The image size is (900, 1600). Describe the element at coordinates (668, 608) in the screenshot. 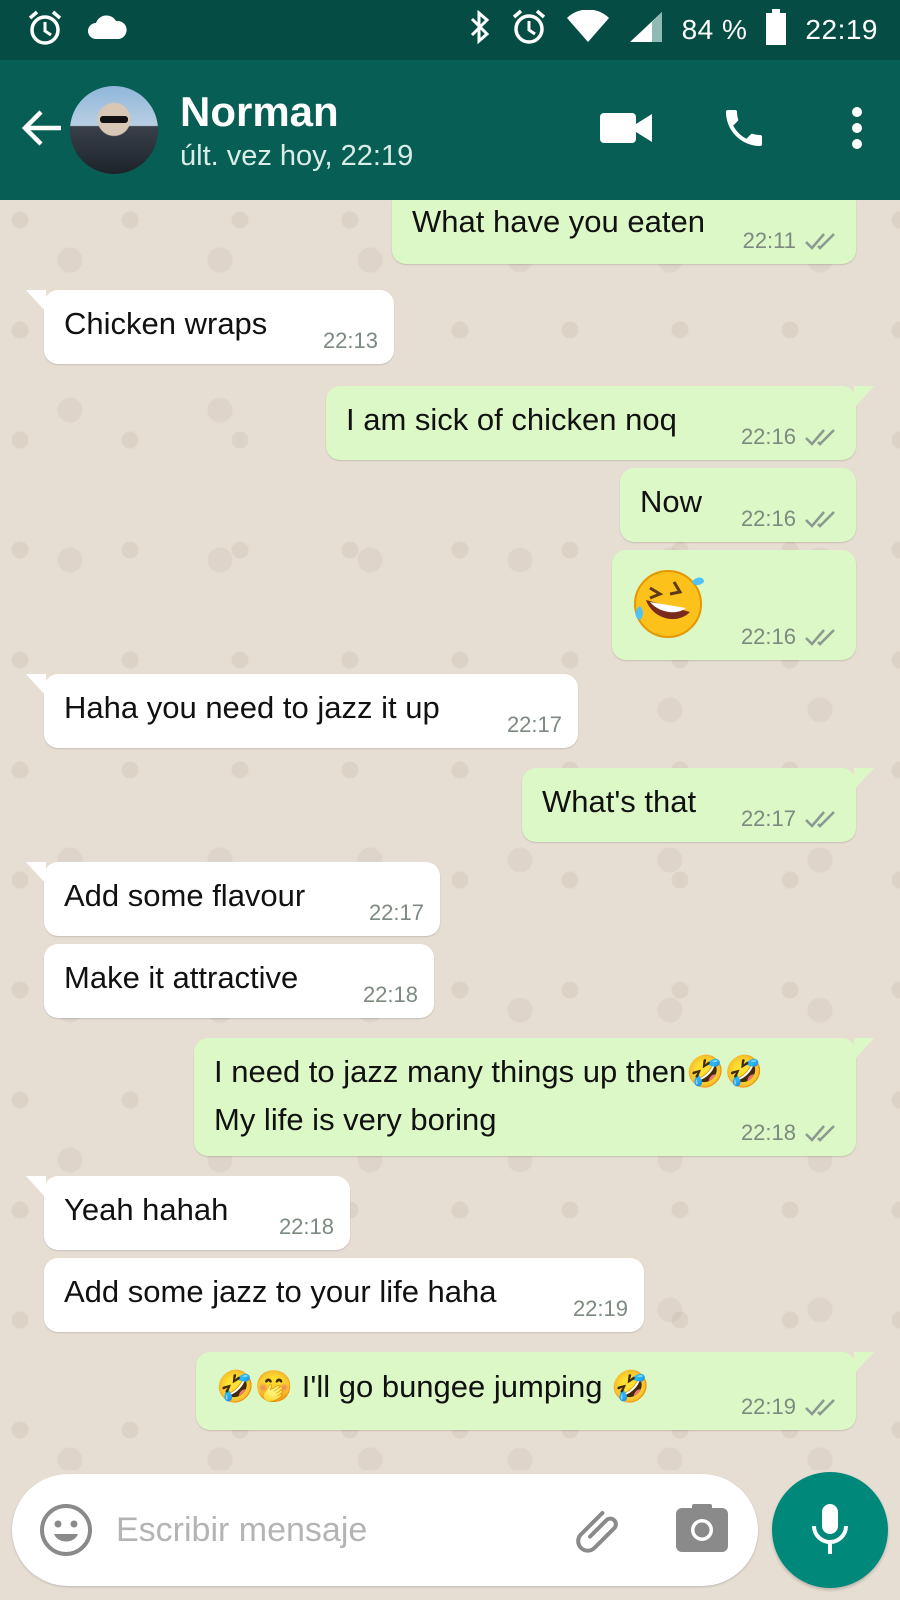

I see `rolling-laughing-emoji-icon` at that location.